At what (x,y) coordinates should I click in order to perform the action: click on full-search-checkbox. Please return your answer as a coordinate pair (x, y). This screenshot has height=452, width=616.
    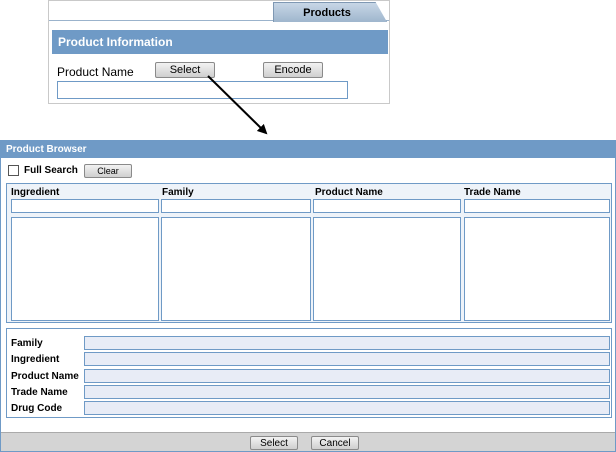
    Looking at the image, I should click on (13, 170).